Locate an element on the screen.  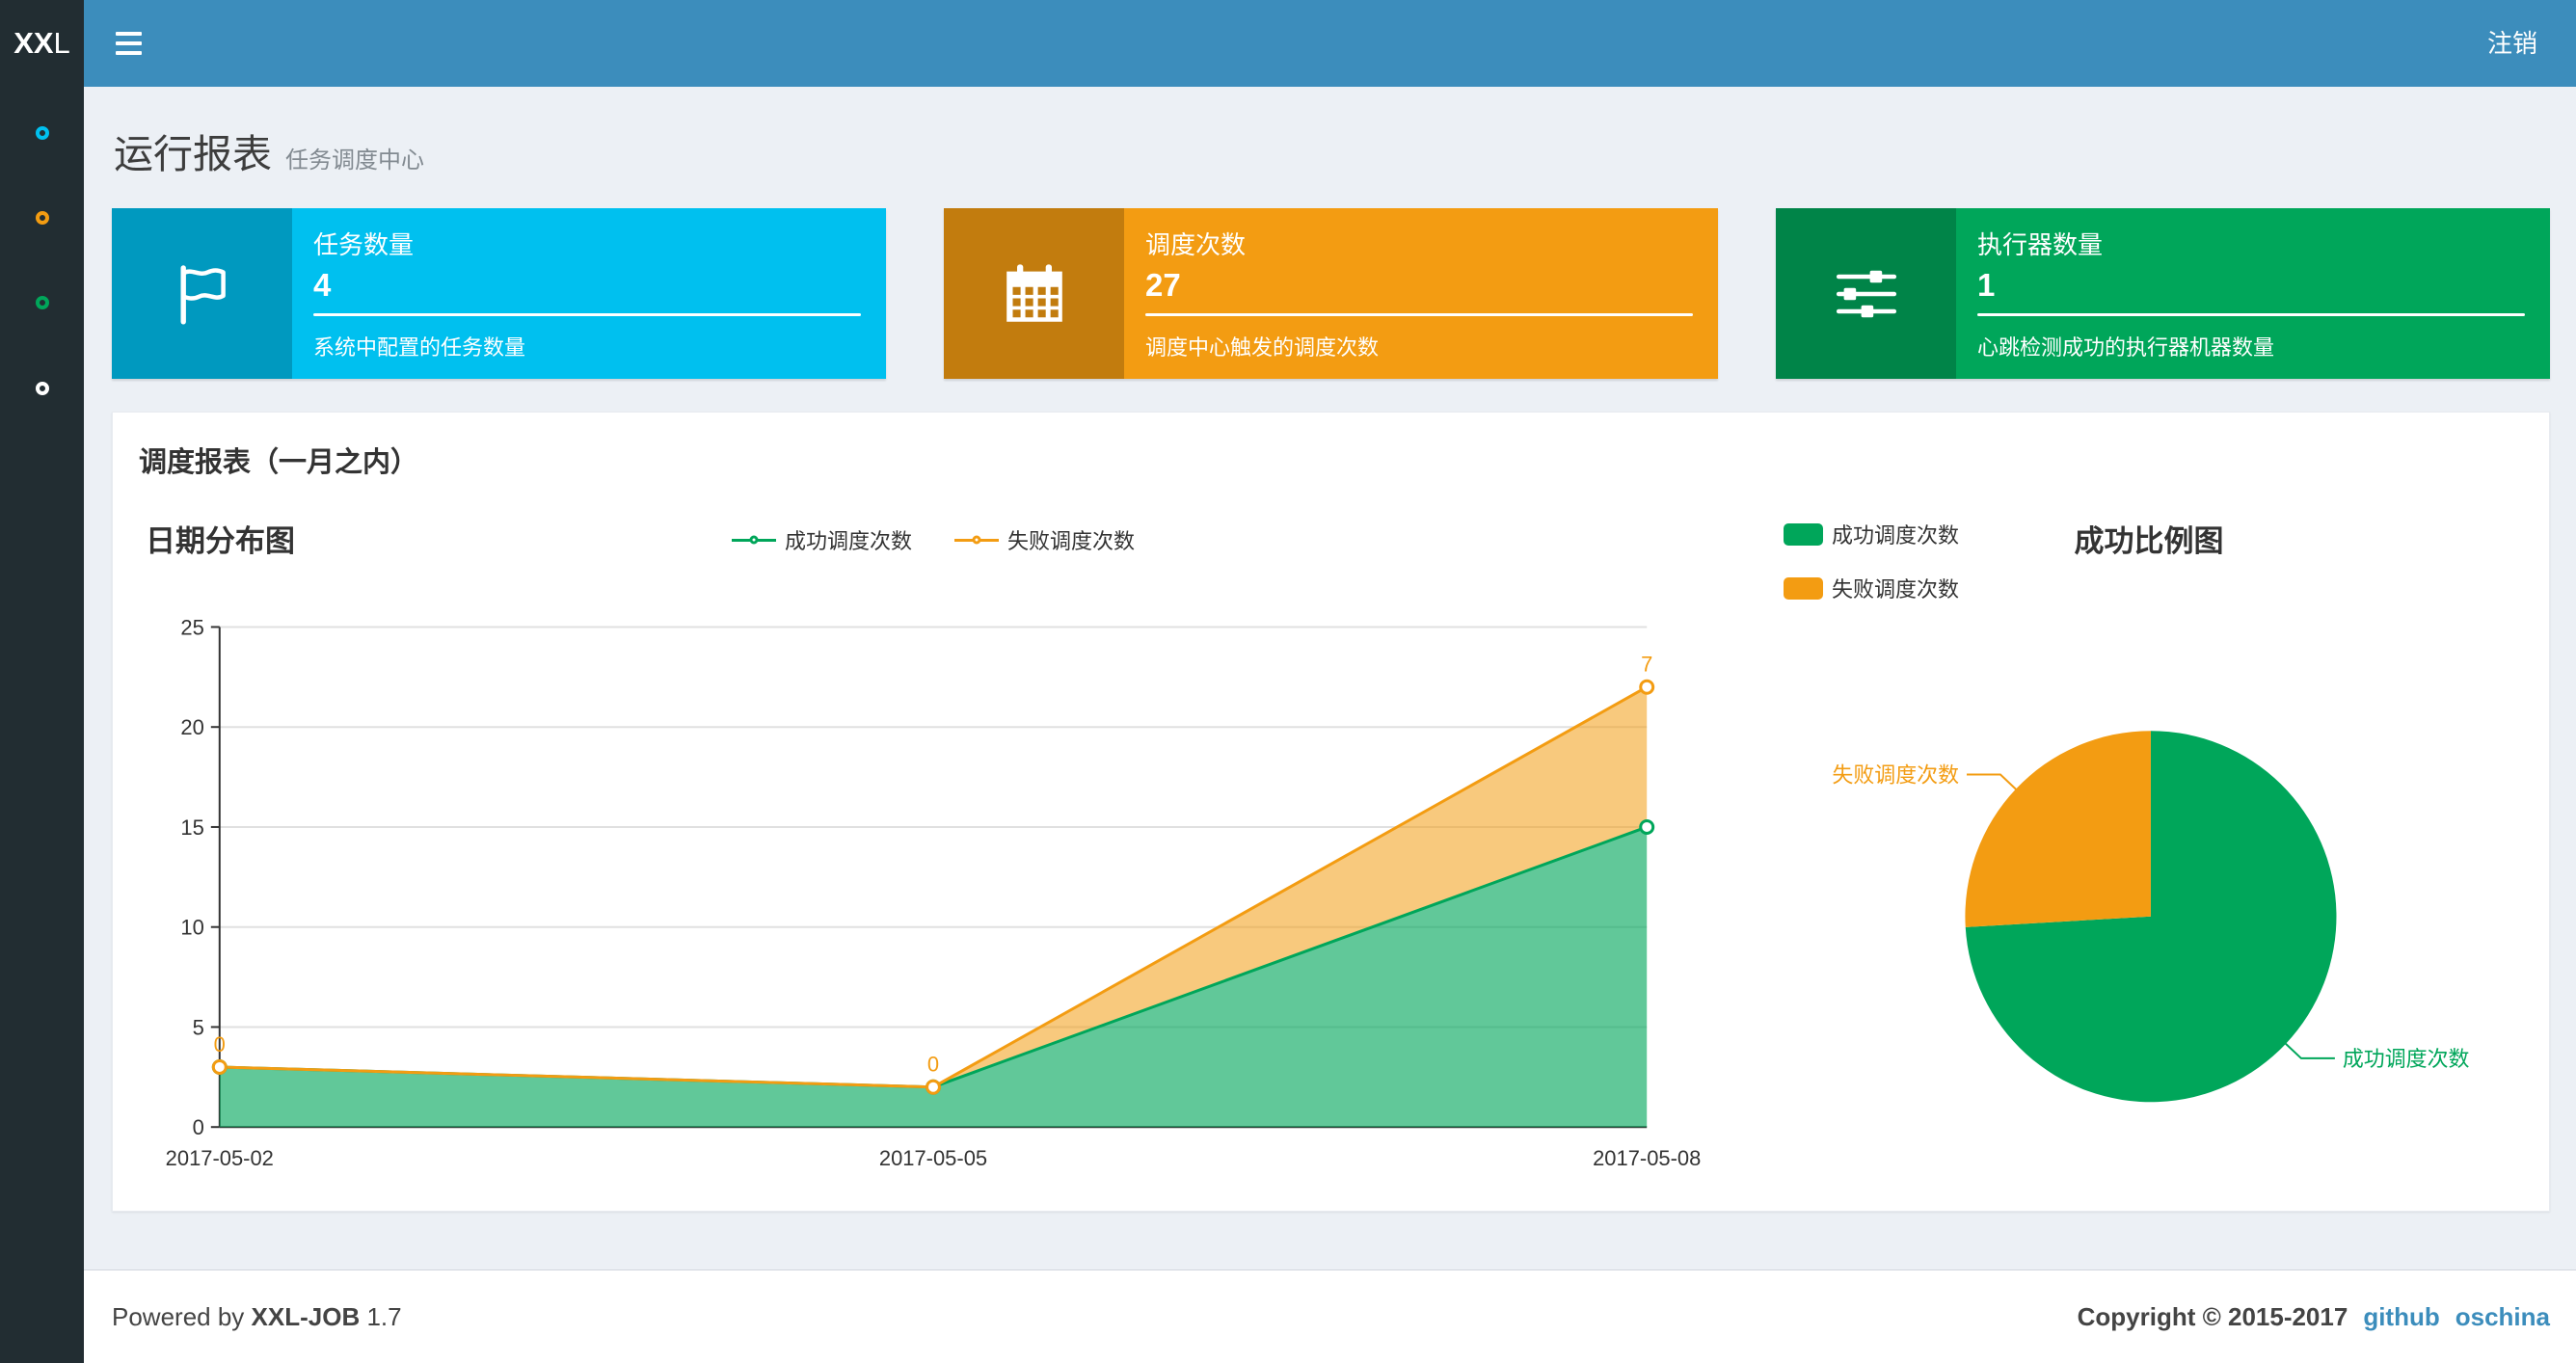
info-box-value: 1 is located at coordinates (1987, 285).